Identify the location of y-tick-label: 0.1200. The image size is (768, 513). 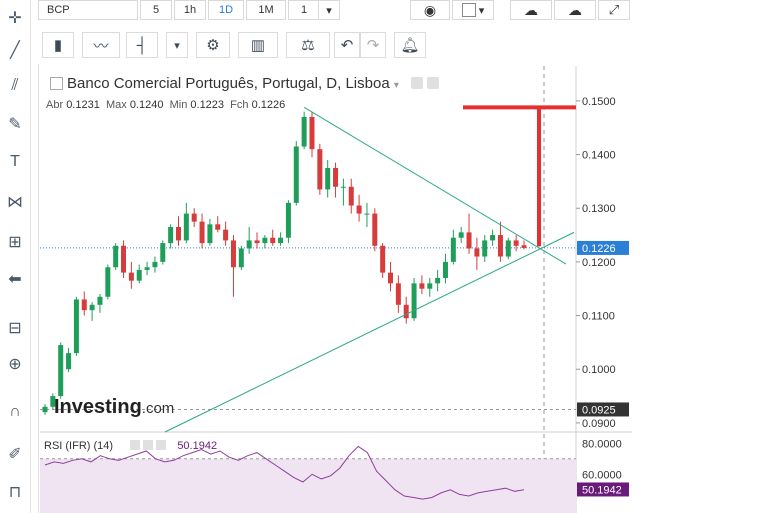
(599, 263).